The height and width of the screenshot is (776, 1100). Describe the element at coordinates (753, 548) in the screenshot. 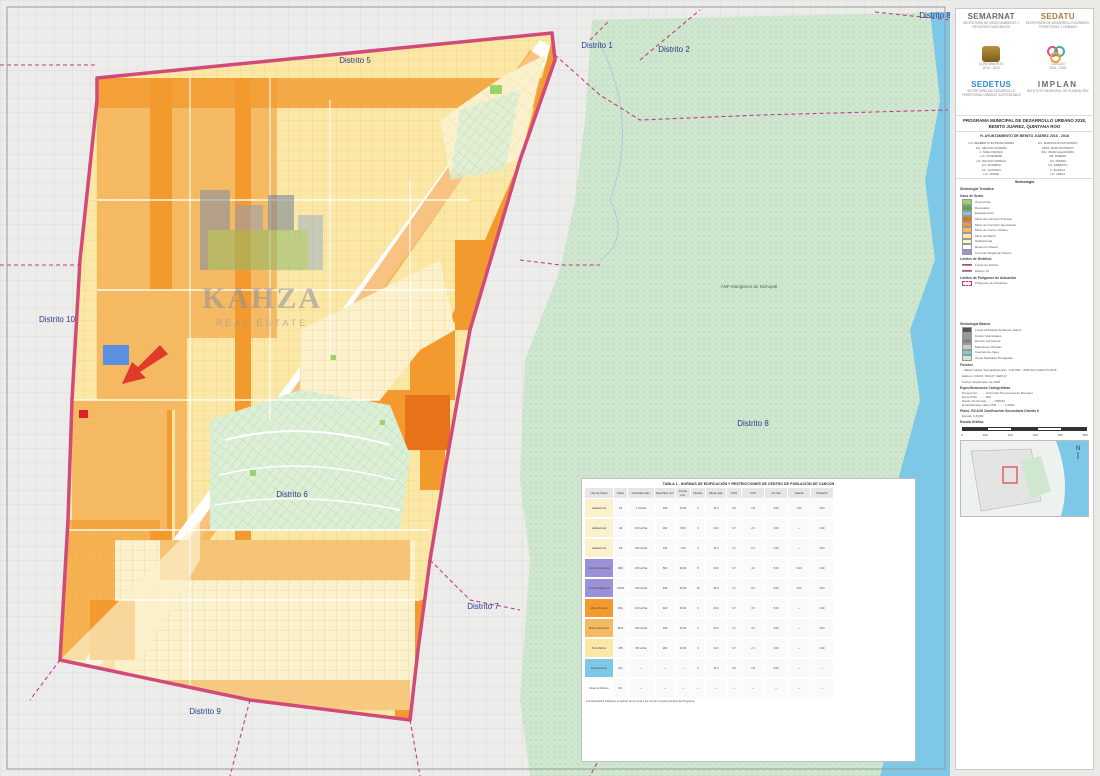

I see `table-cell: 2.4` at that location.